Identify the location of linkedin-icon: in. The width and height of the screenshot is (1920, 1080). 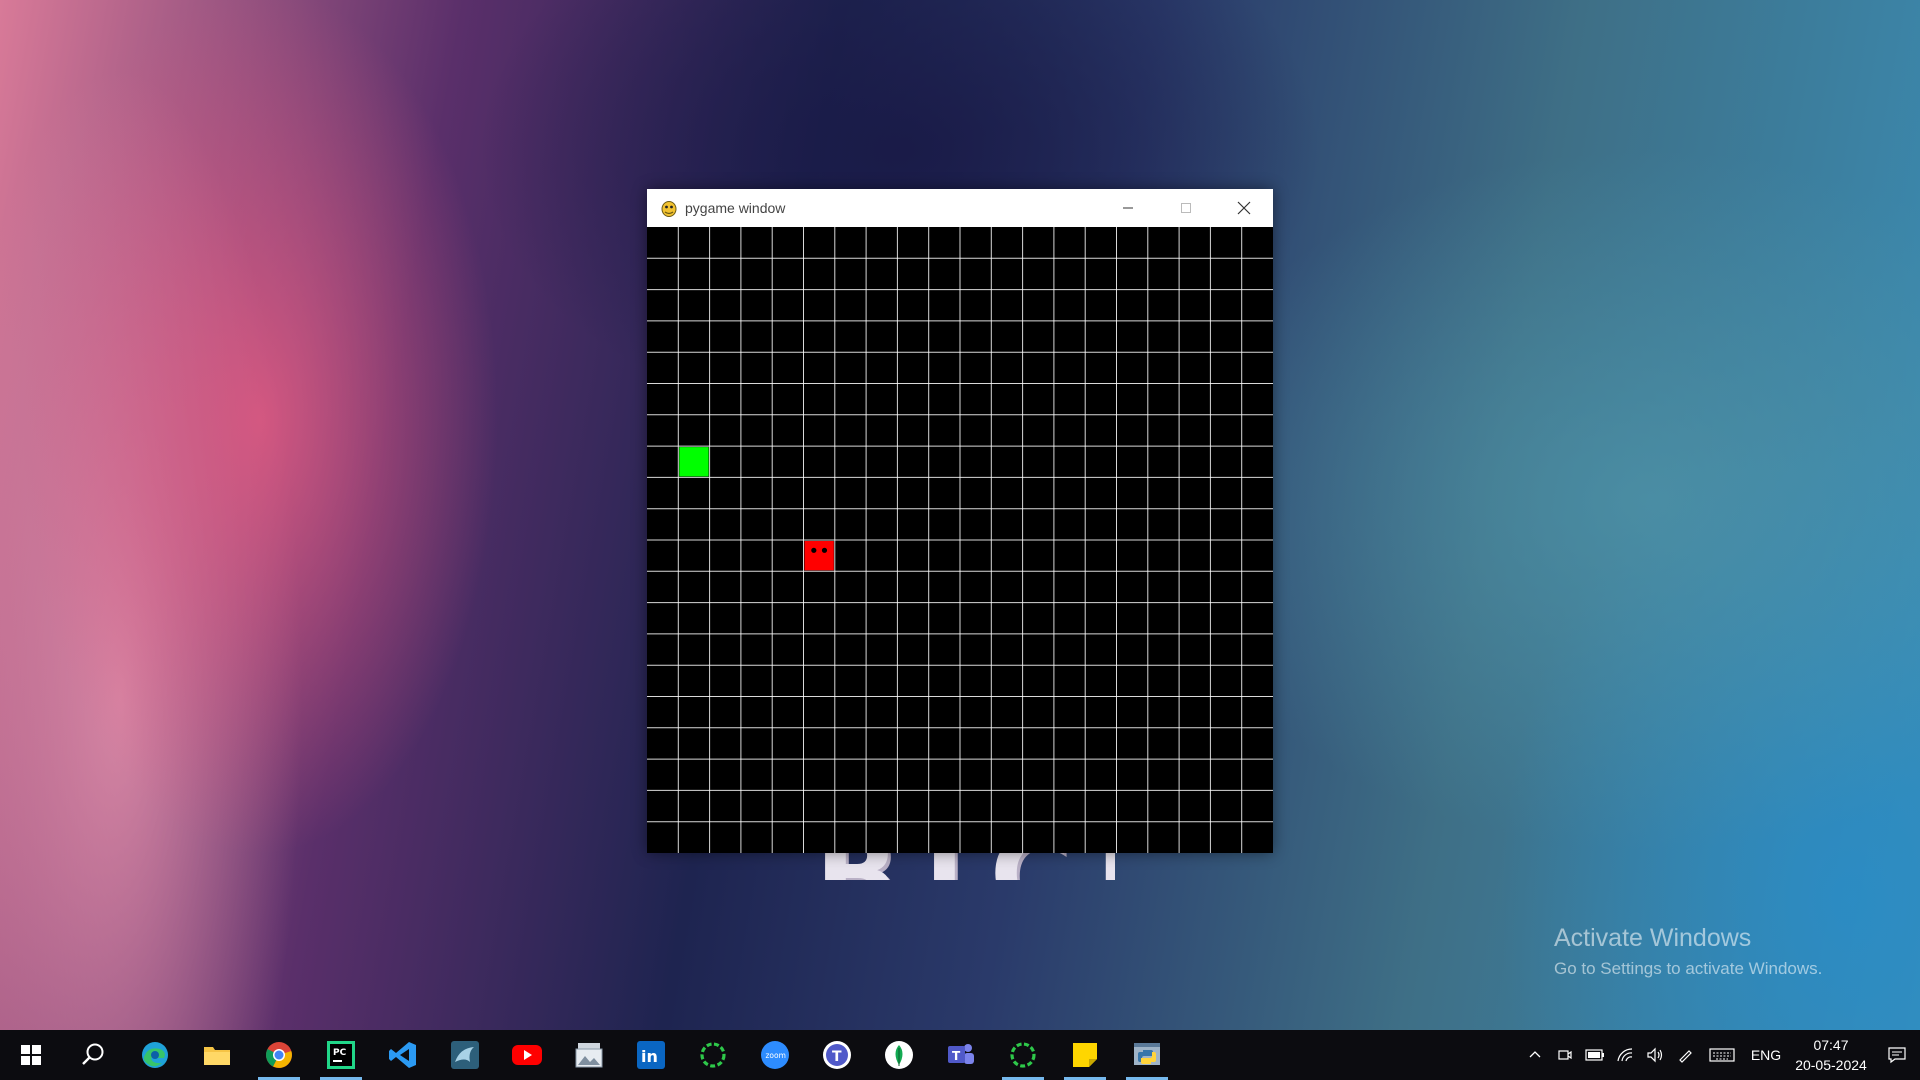
(651, 1055).